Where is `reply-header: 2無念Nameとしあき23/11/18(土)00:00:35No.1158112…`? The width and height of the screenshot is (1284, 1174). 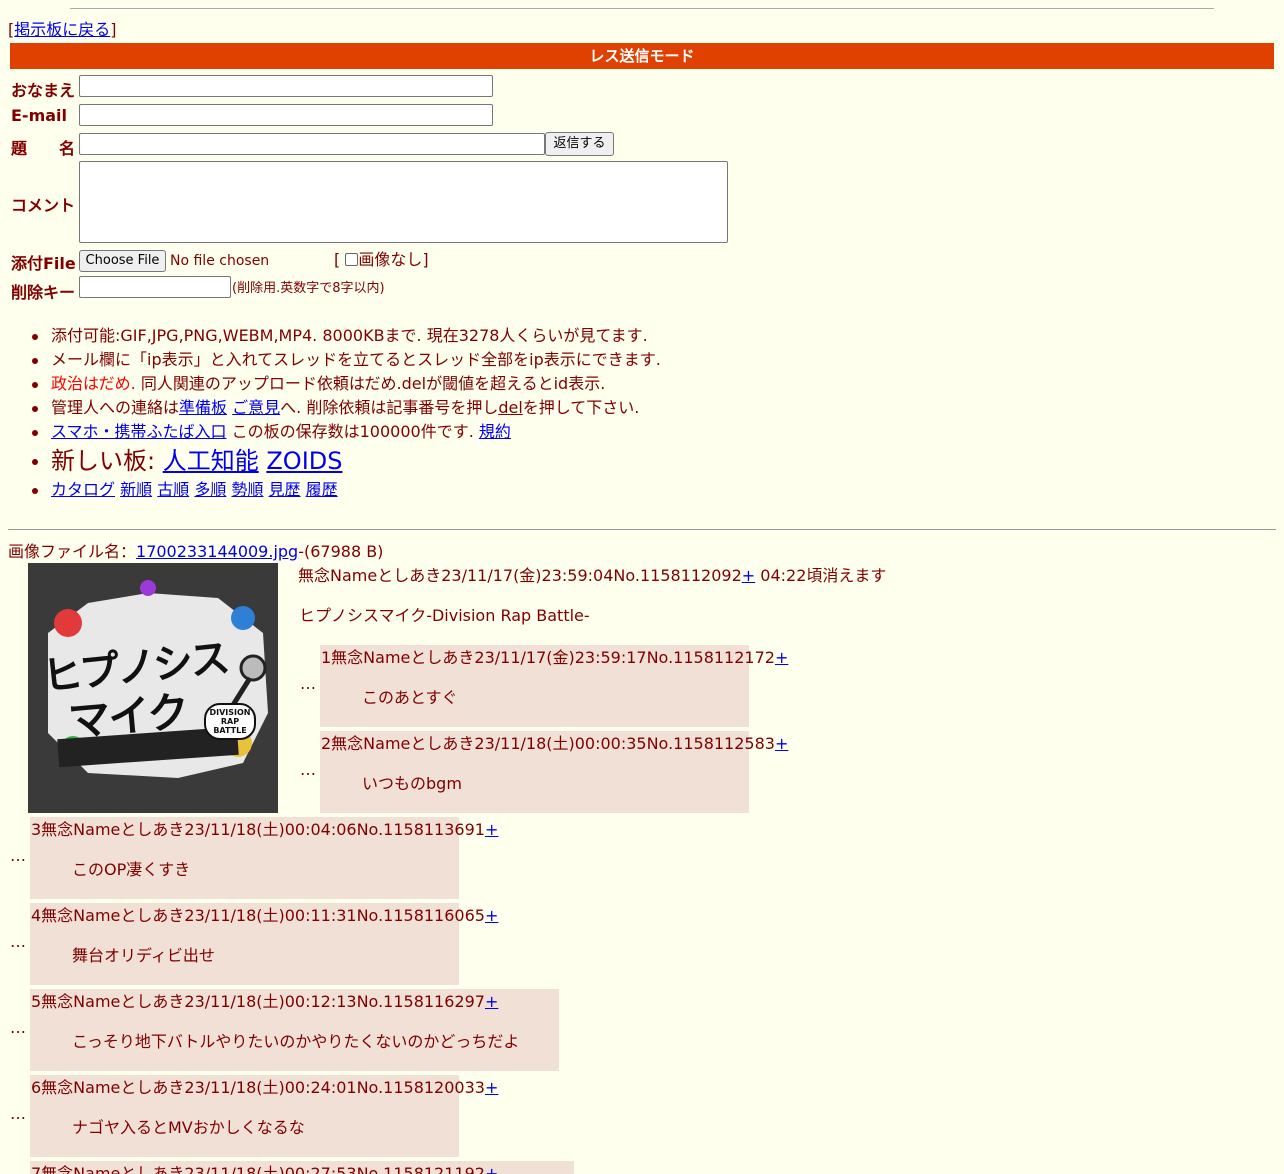
reply-header: 2無念Nameとしあき23/11/18(土)00:00:35No.1158112… is located at coordinates (554, 744).